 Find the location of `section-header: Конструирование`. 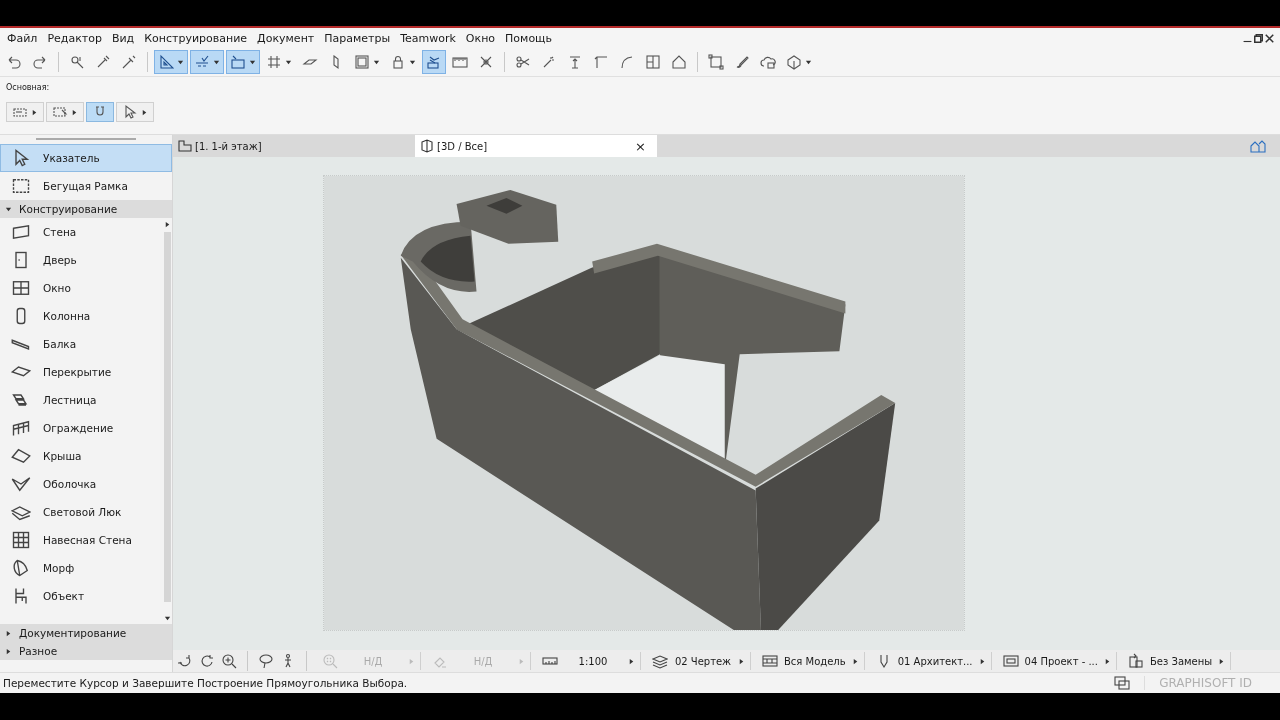

section-header: Конструирование is located at coordinates (86, 209).